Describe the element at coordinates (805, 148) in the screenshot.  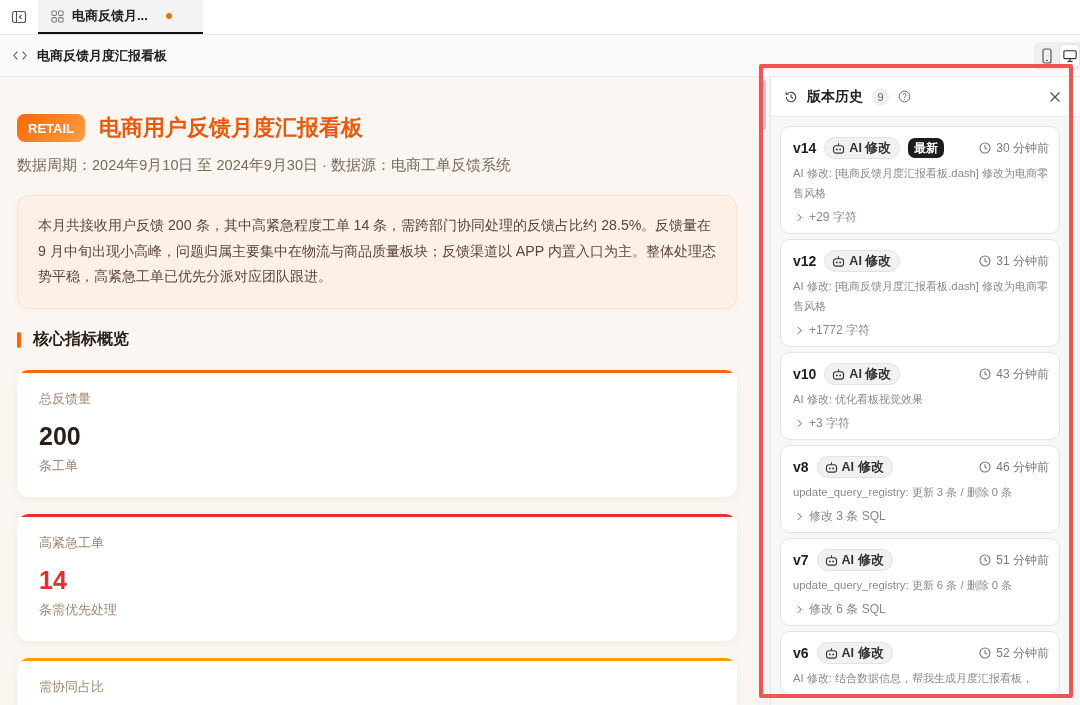
I see `version-label: v14` at that location.